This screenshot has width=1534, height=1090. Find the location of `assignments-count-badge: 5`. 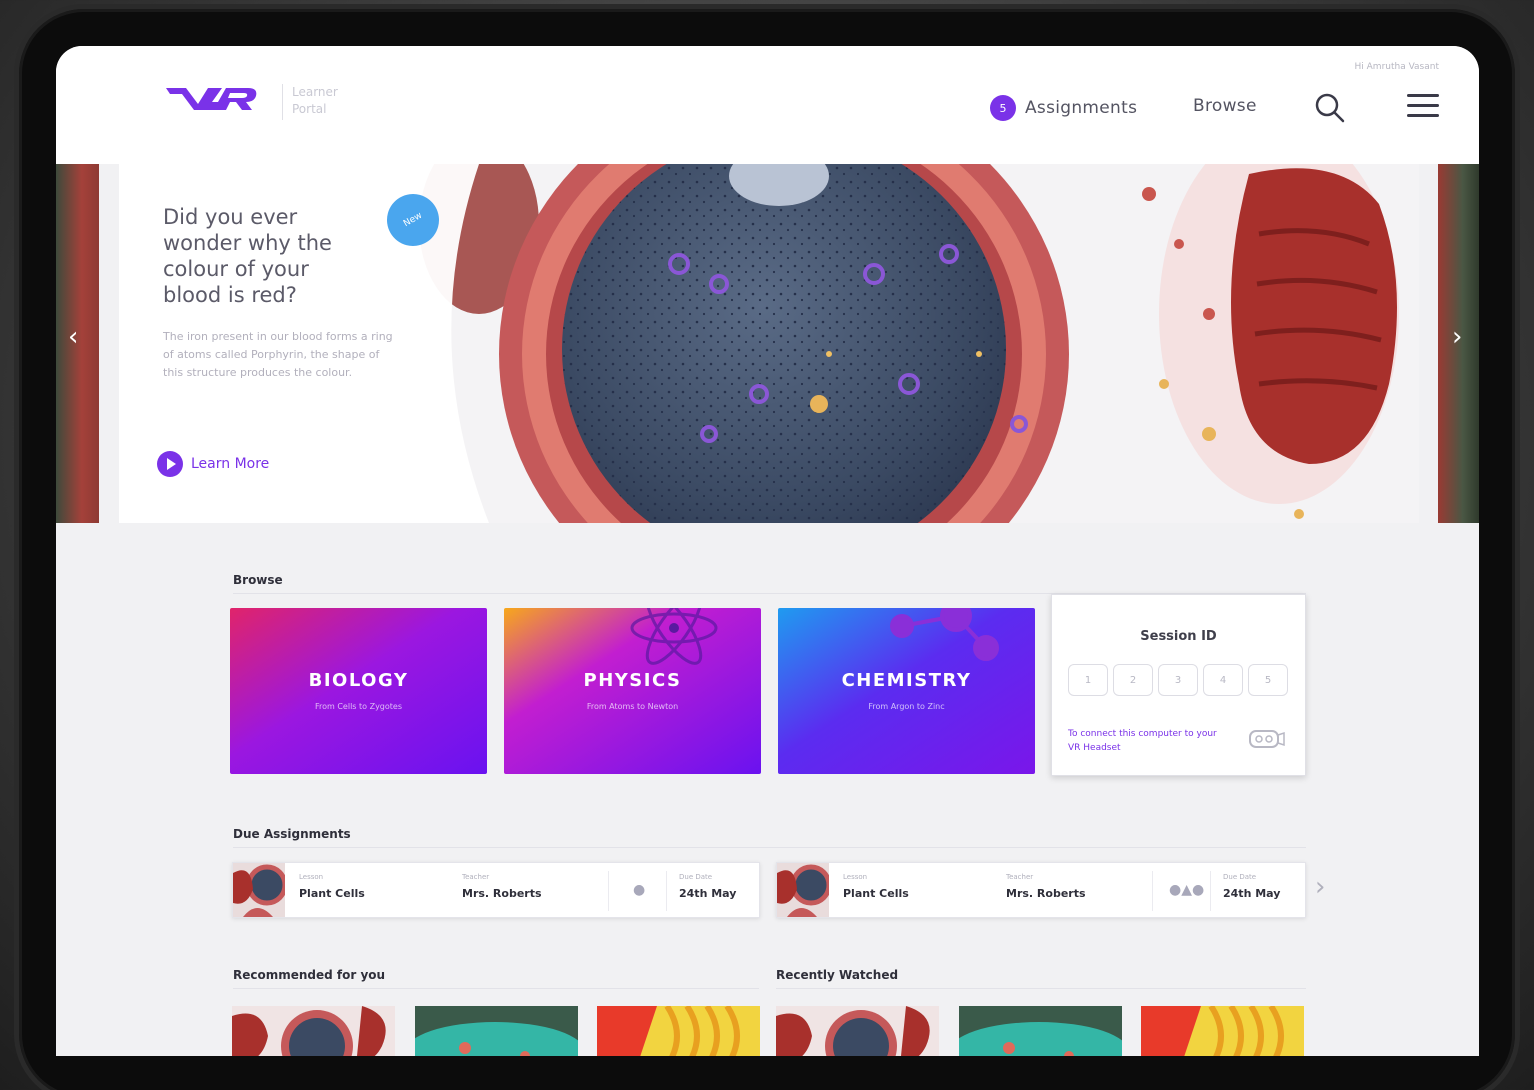

assignments-count-badge: 5 is located at coordinates (1003, 108).